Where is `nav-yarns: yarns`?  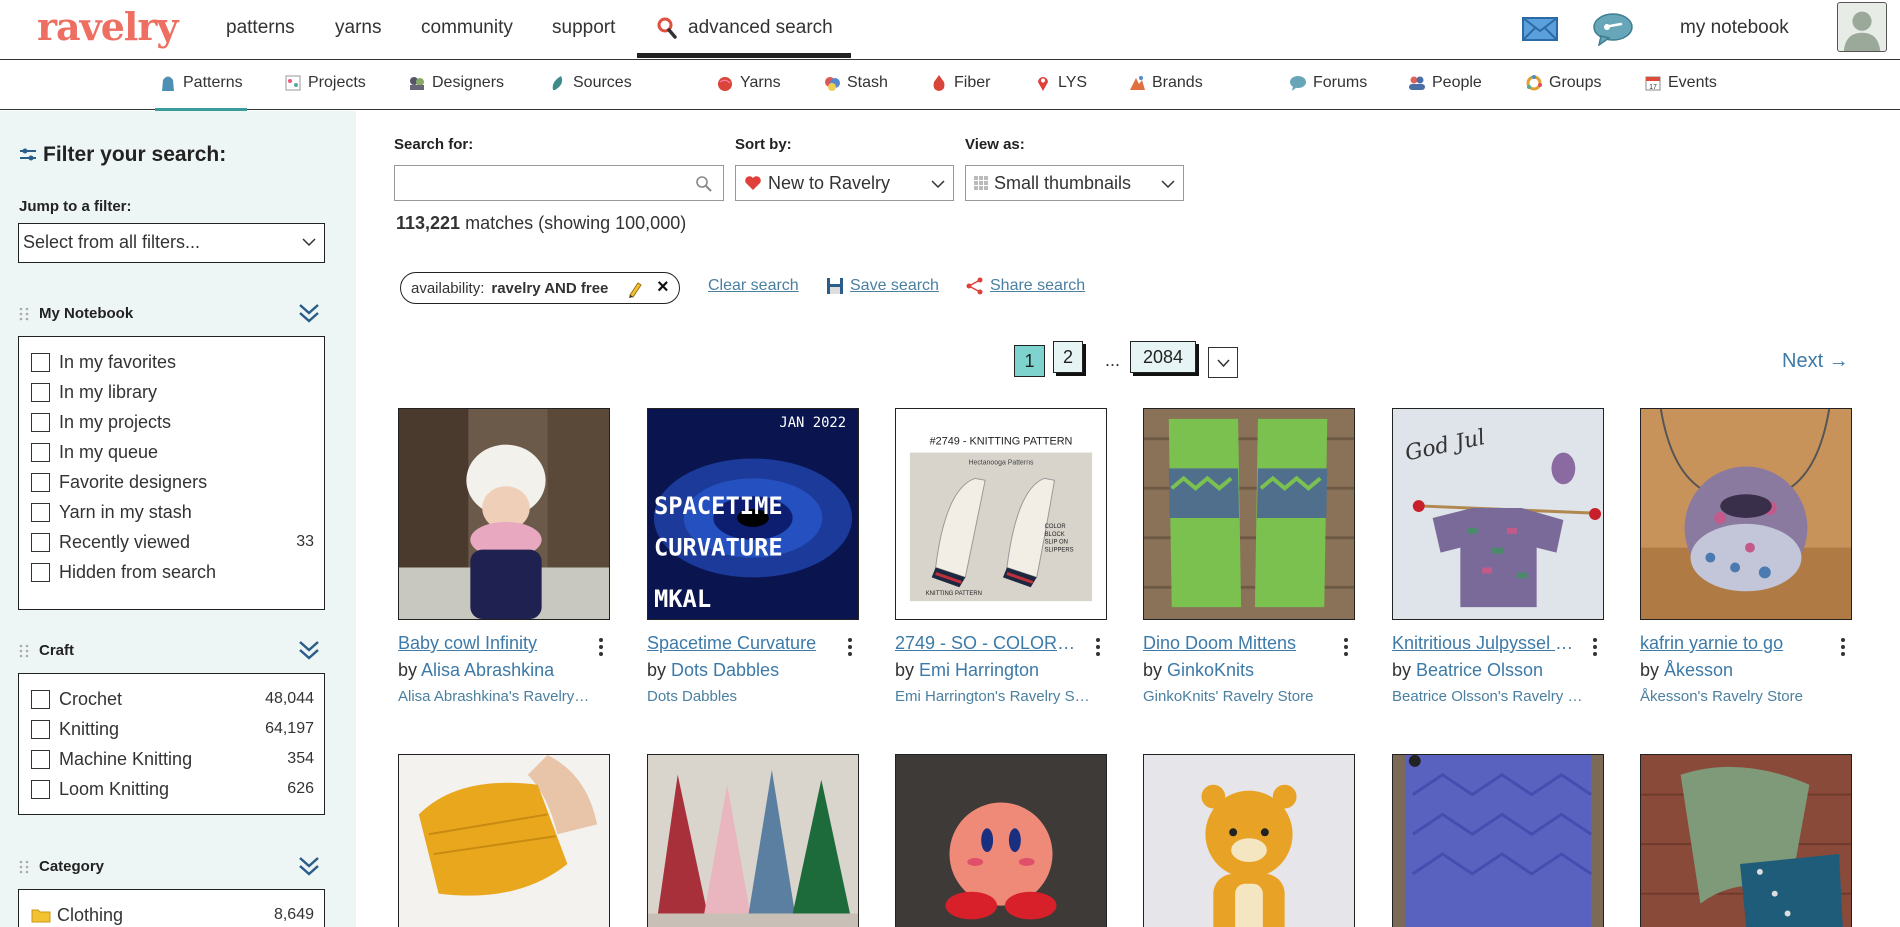
nav-yarns: yarns is located at coordinates (358, 28).